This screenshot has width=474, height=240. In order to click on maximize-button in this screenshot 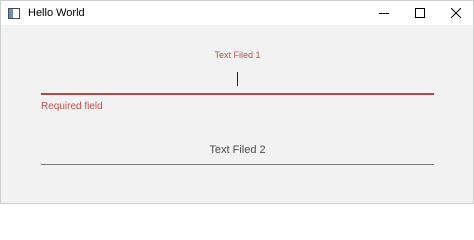, I will do `click(420, 13)`.